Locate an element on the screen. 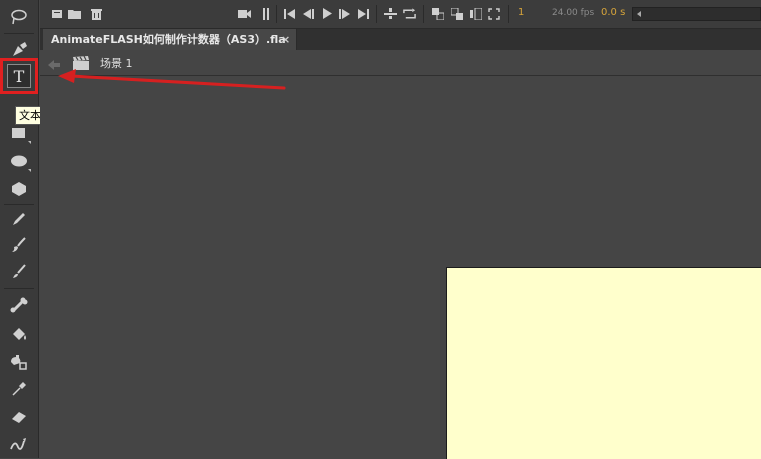 The height and width of the screenshot is (459, 761). document-tab-title: AnimateFLASH如何制作计数器（AS3）.fla is located at coordinates (168, 39).